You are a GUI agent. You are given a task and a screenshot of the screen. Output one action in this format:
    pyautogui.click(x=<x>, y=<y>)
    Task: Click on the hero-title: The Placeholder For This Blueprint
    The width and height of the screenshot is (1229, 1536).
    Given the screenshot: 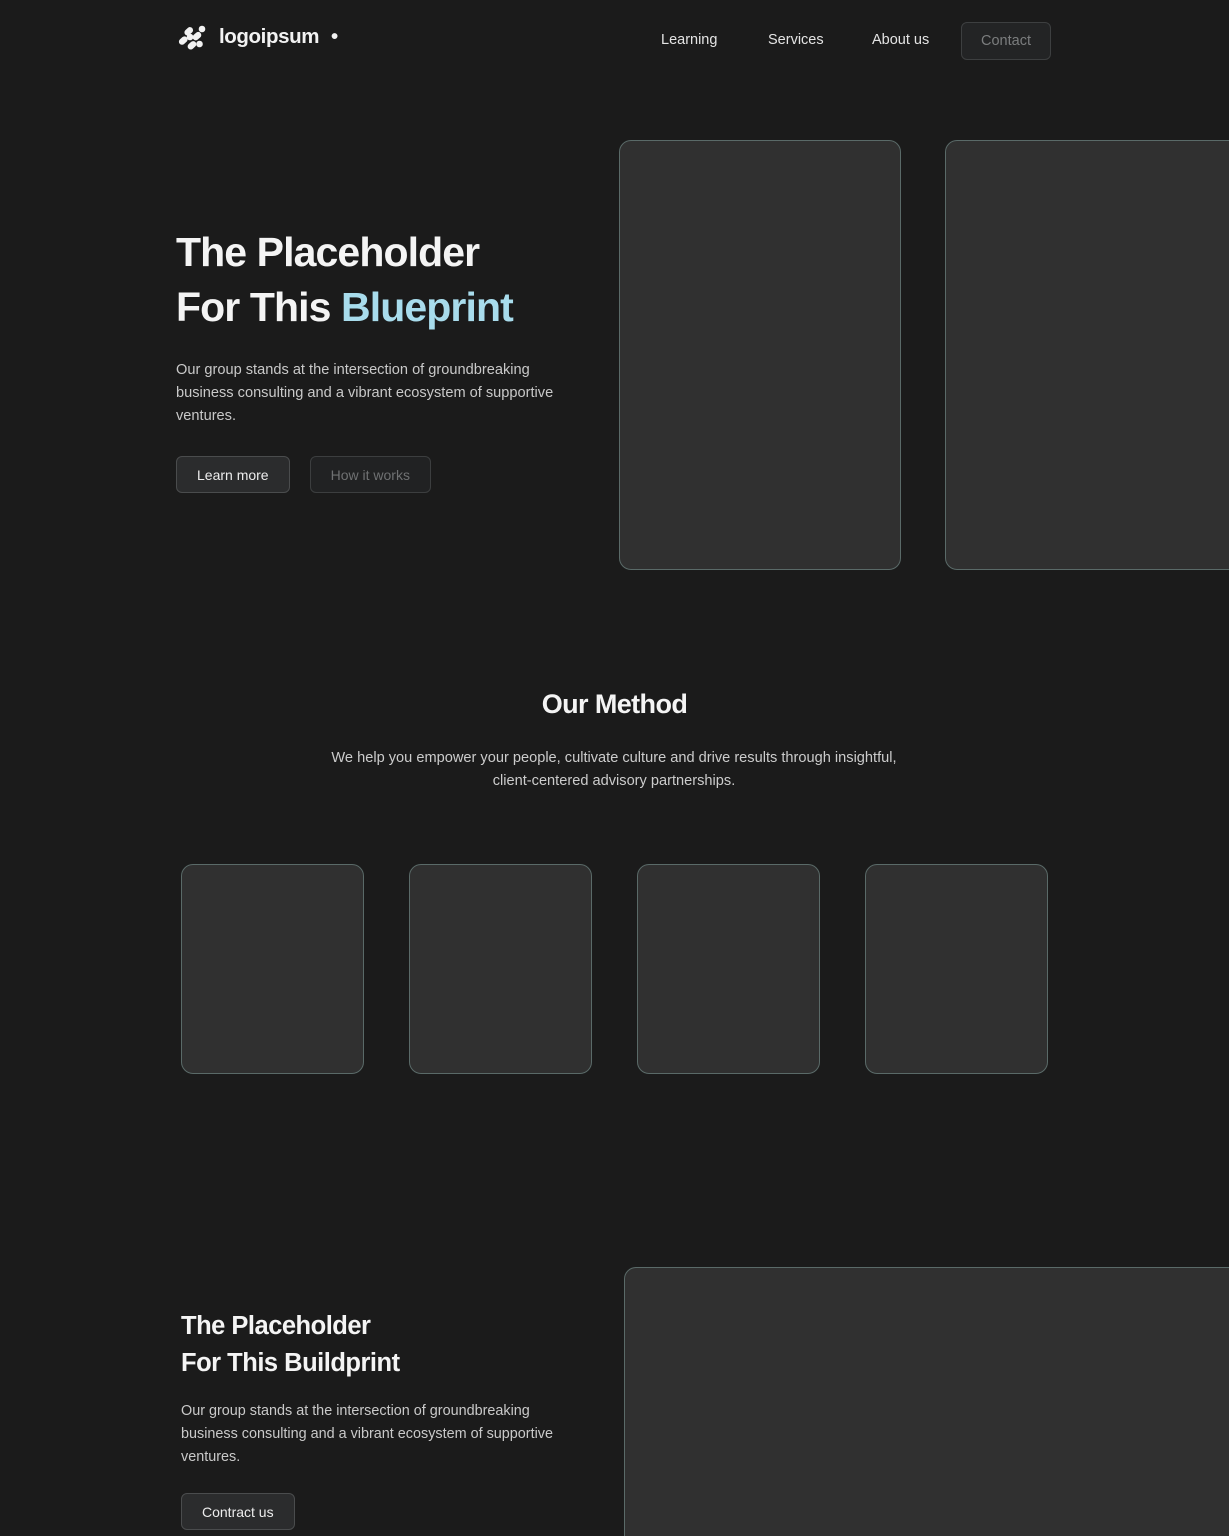 What is the action you would take?
    pyautogui.click(x=386, y=280)
    